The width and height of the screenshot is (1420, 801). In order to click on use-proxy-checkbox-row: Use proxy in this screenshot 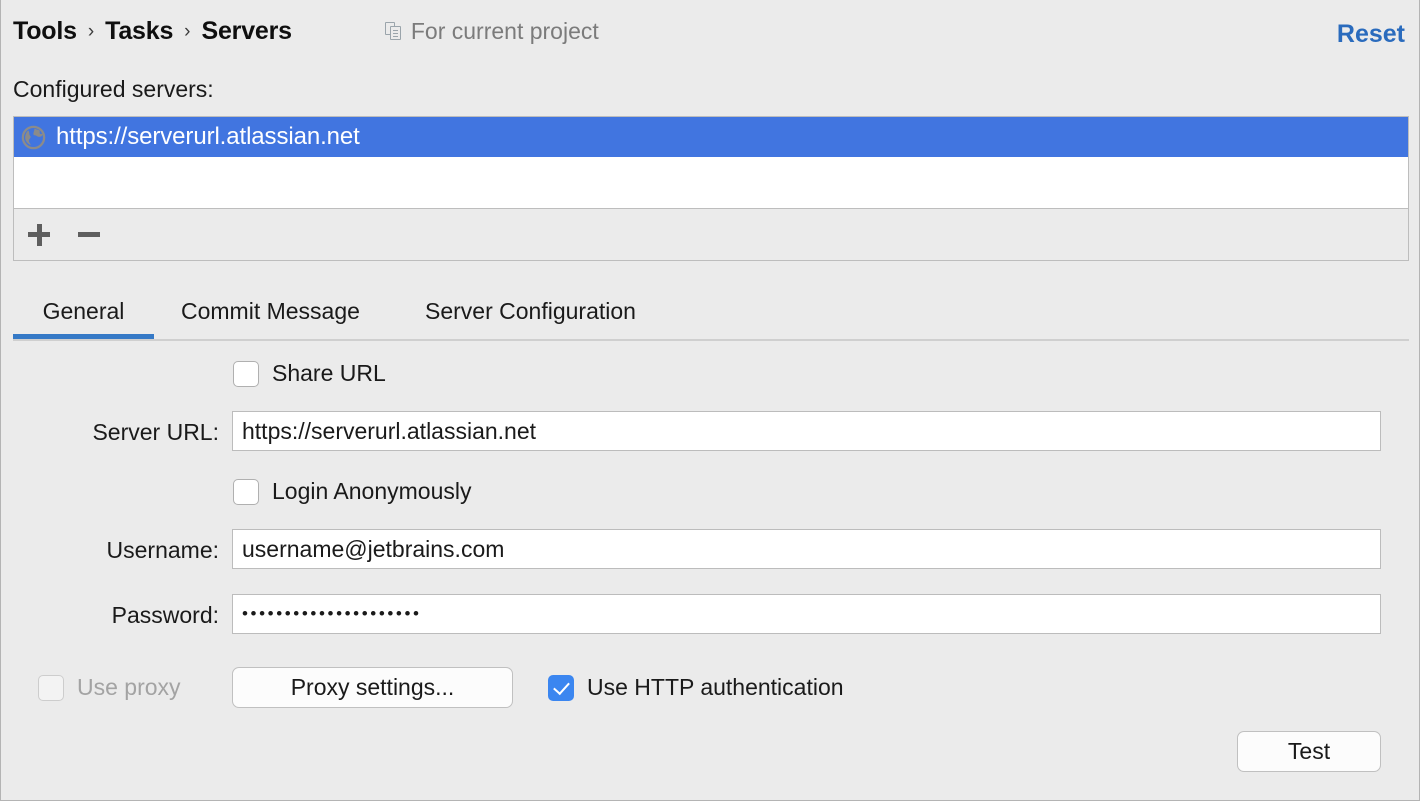, I will do `click(109, 687)`.